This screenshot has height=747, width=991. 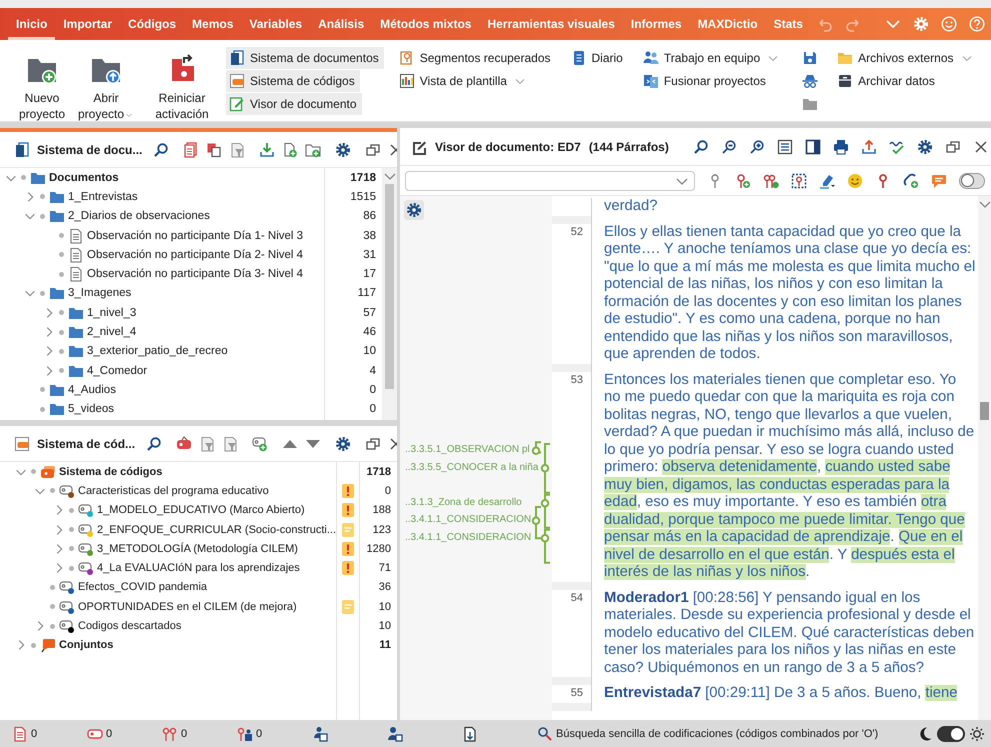 What do you see at coordinates (476, 58) in the screenshot?
I see `ribbon-button: Segmentos recuperados` at bounding box center [476, 58].